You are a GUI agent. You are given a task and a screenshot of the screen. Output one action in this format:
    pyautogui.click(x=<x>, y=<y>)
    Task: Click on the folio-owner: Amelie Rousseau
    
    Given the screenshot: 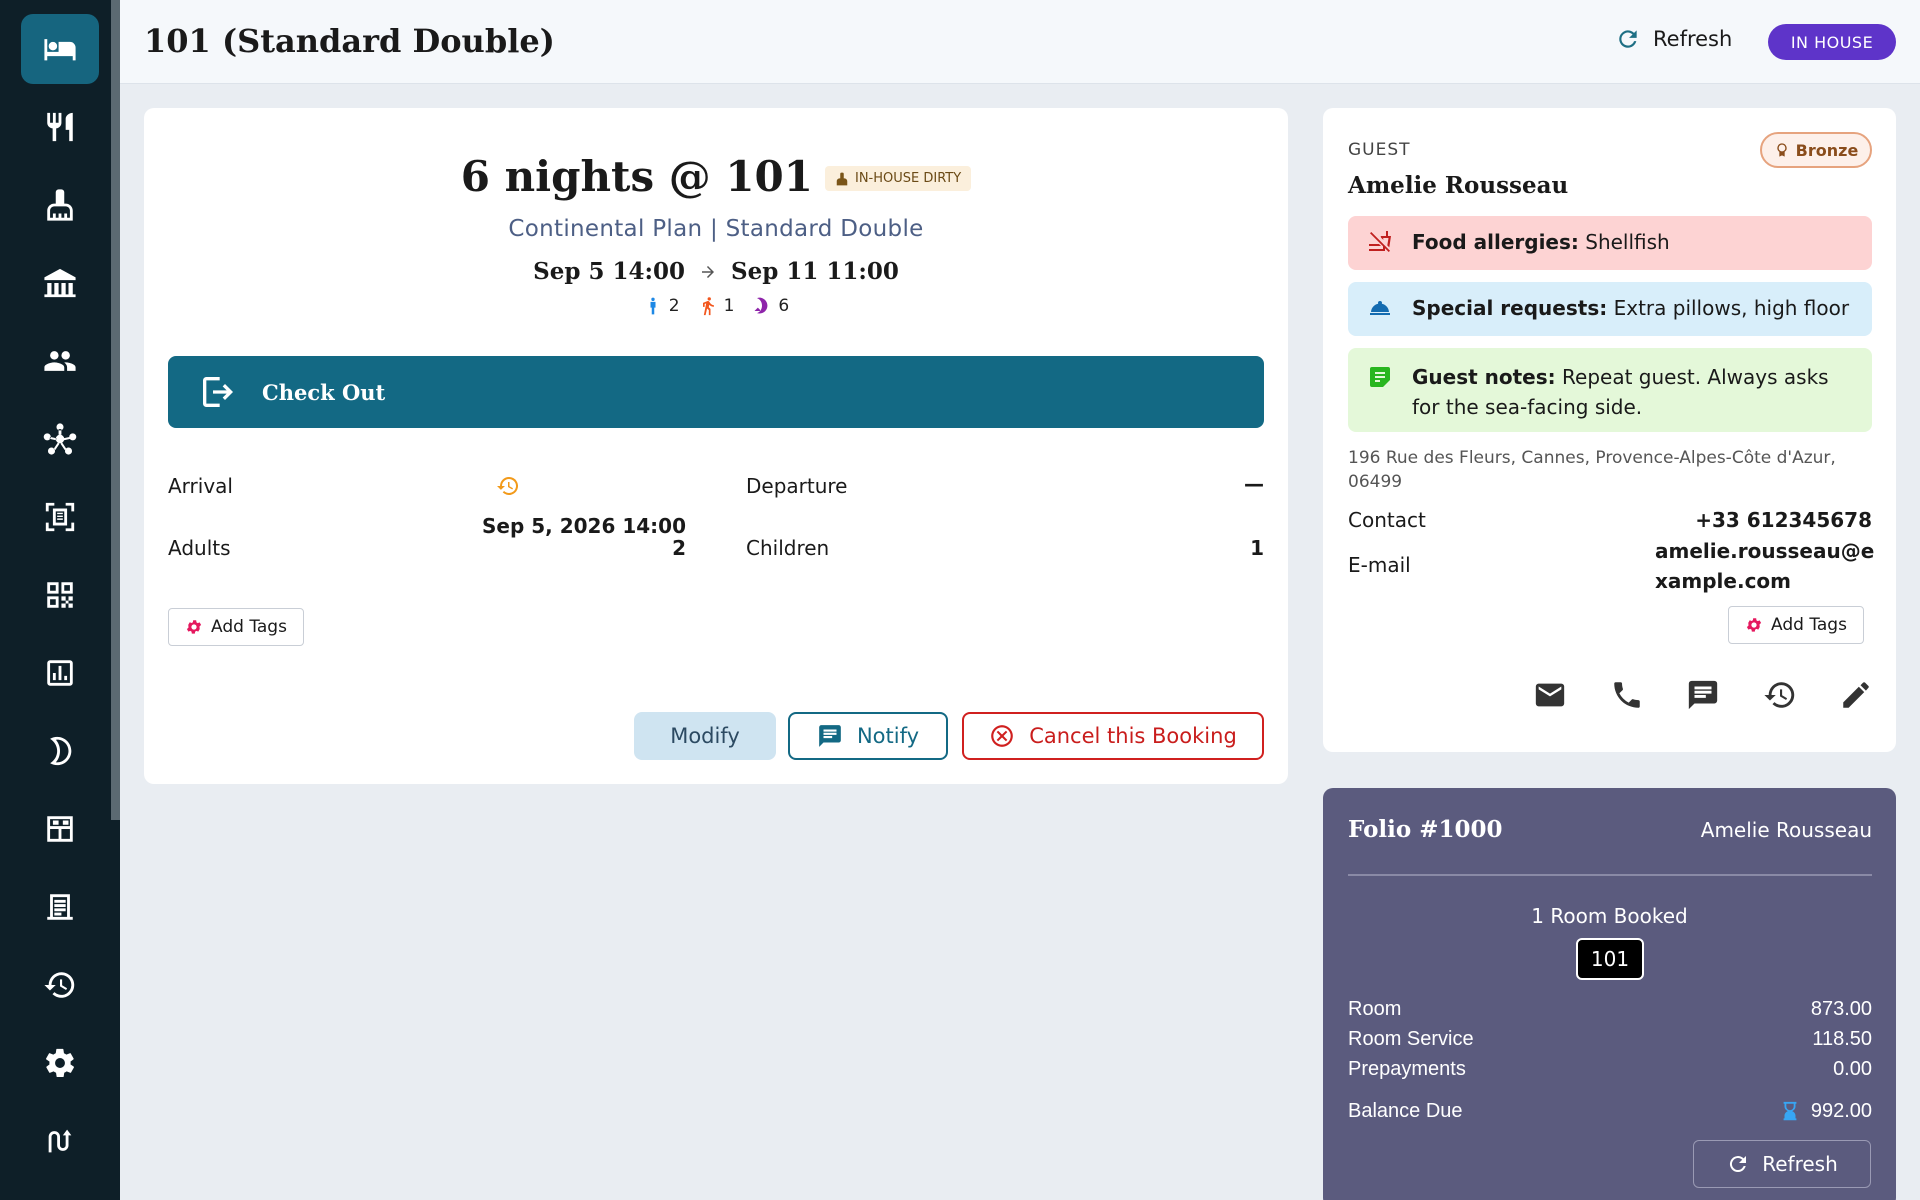 What is the action you would take?
    pyautogui.click(x=1786, y=830)
    